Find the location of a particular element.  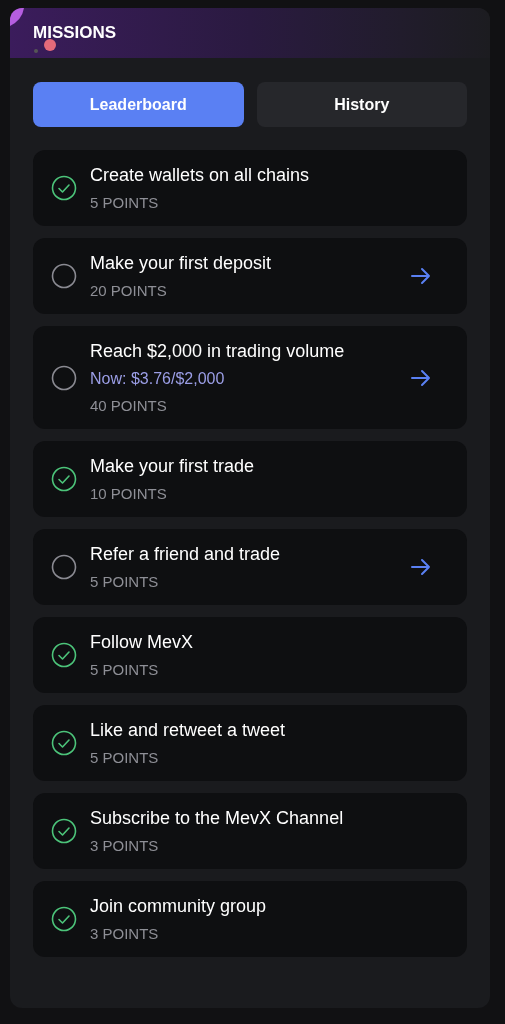

progress-text: Now: $3.76/$2,000 is located at coordinates (158, 379).